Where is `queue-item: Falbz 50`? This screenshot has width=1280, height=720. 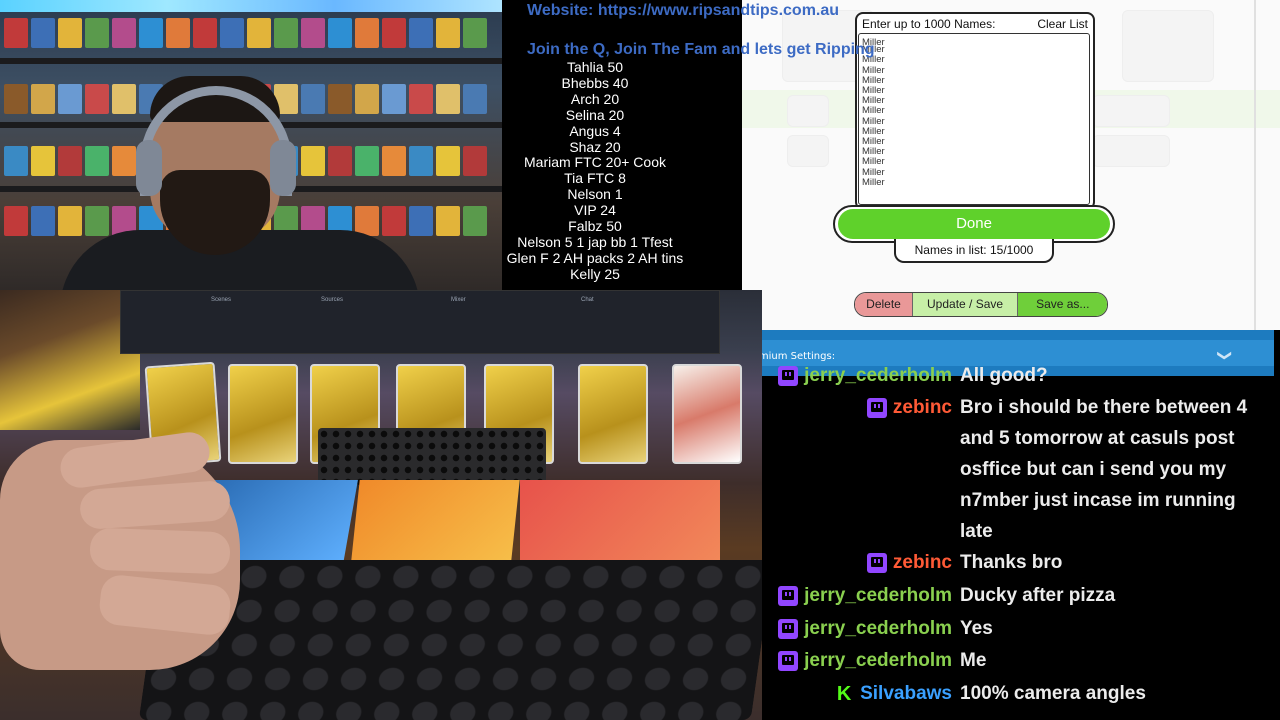 queue-item: Falbz 50 is located at coordinates (595, 226).